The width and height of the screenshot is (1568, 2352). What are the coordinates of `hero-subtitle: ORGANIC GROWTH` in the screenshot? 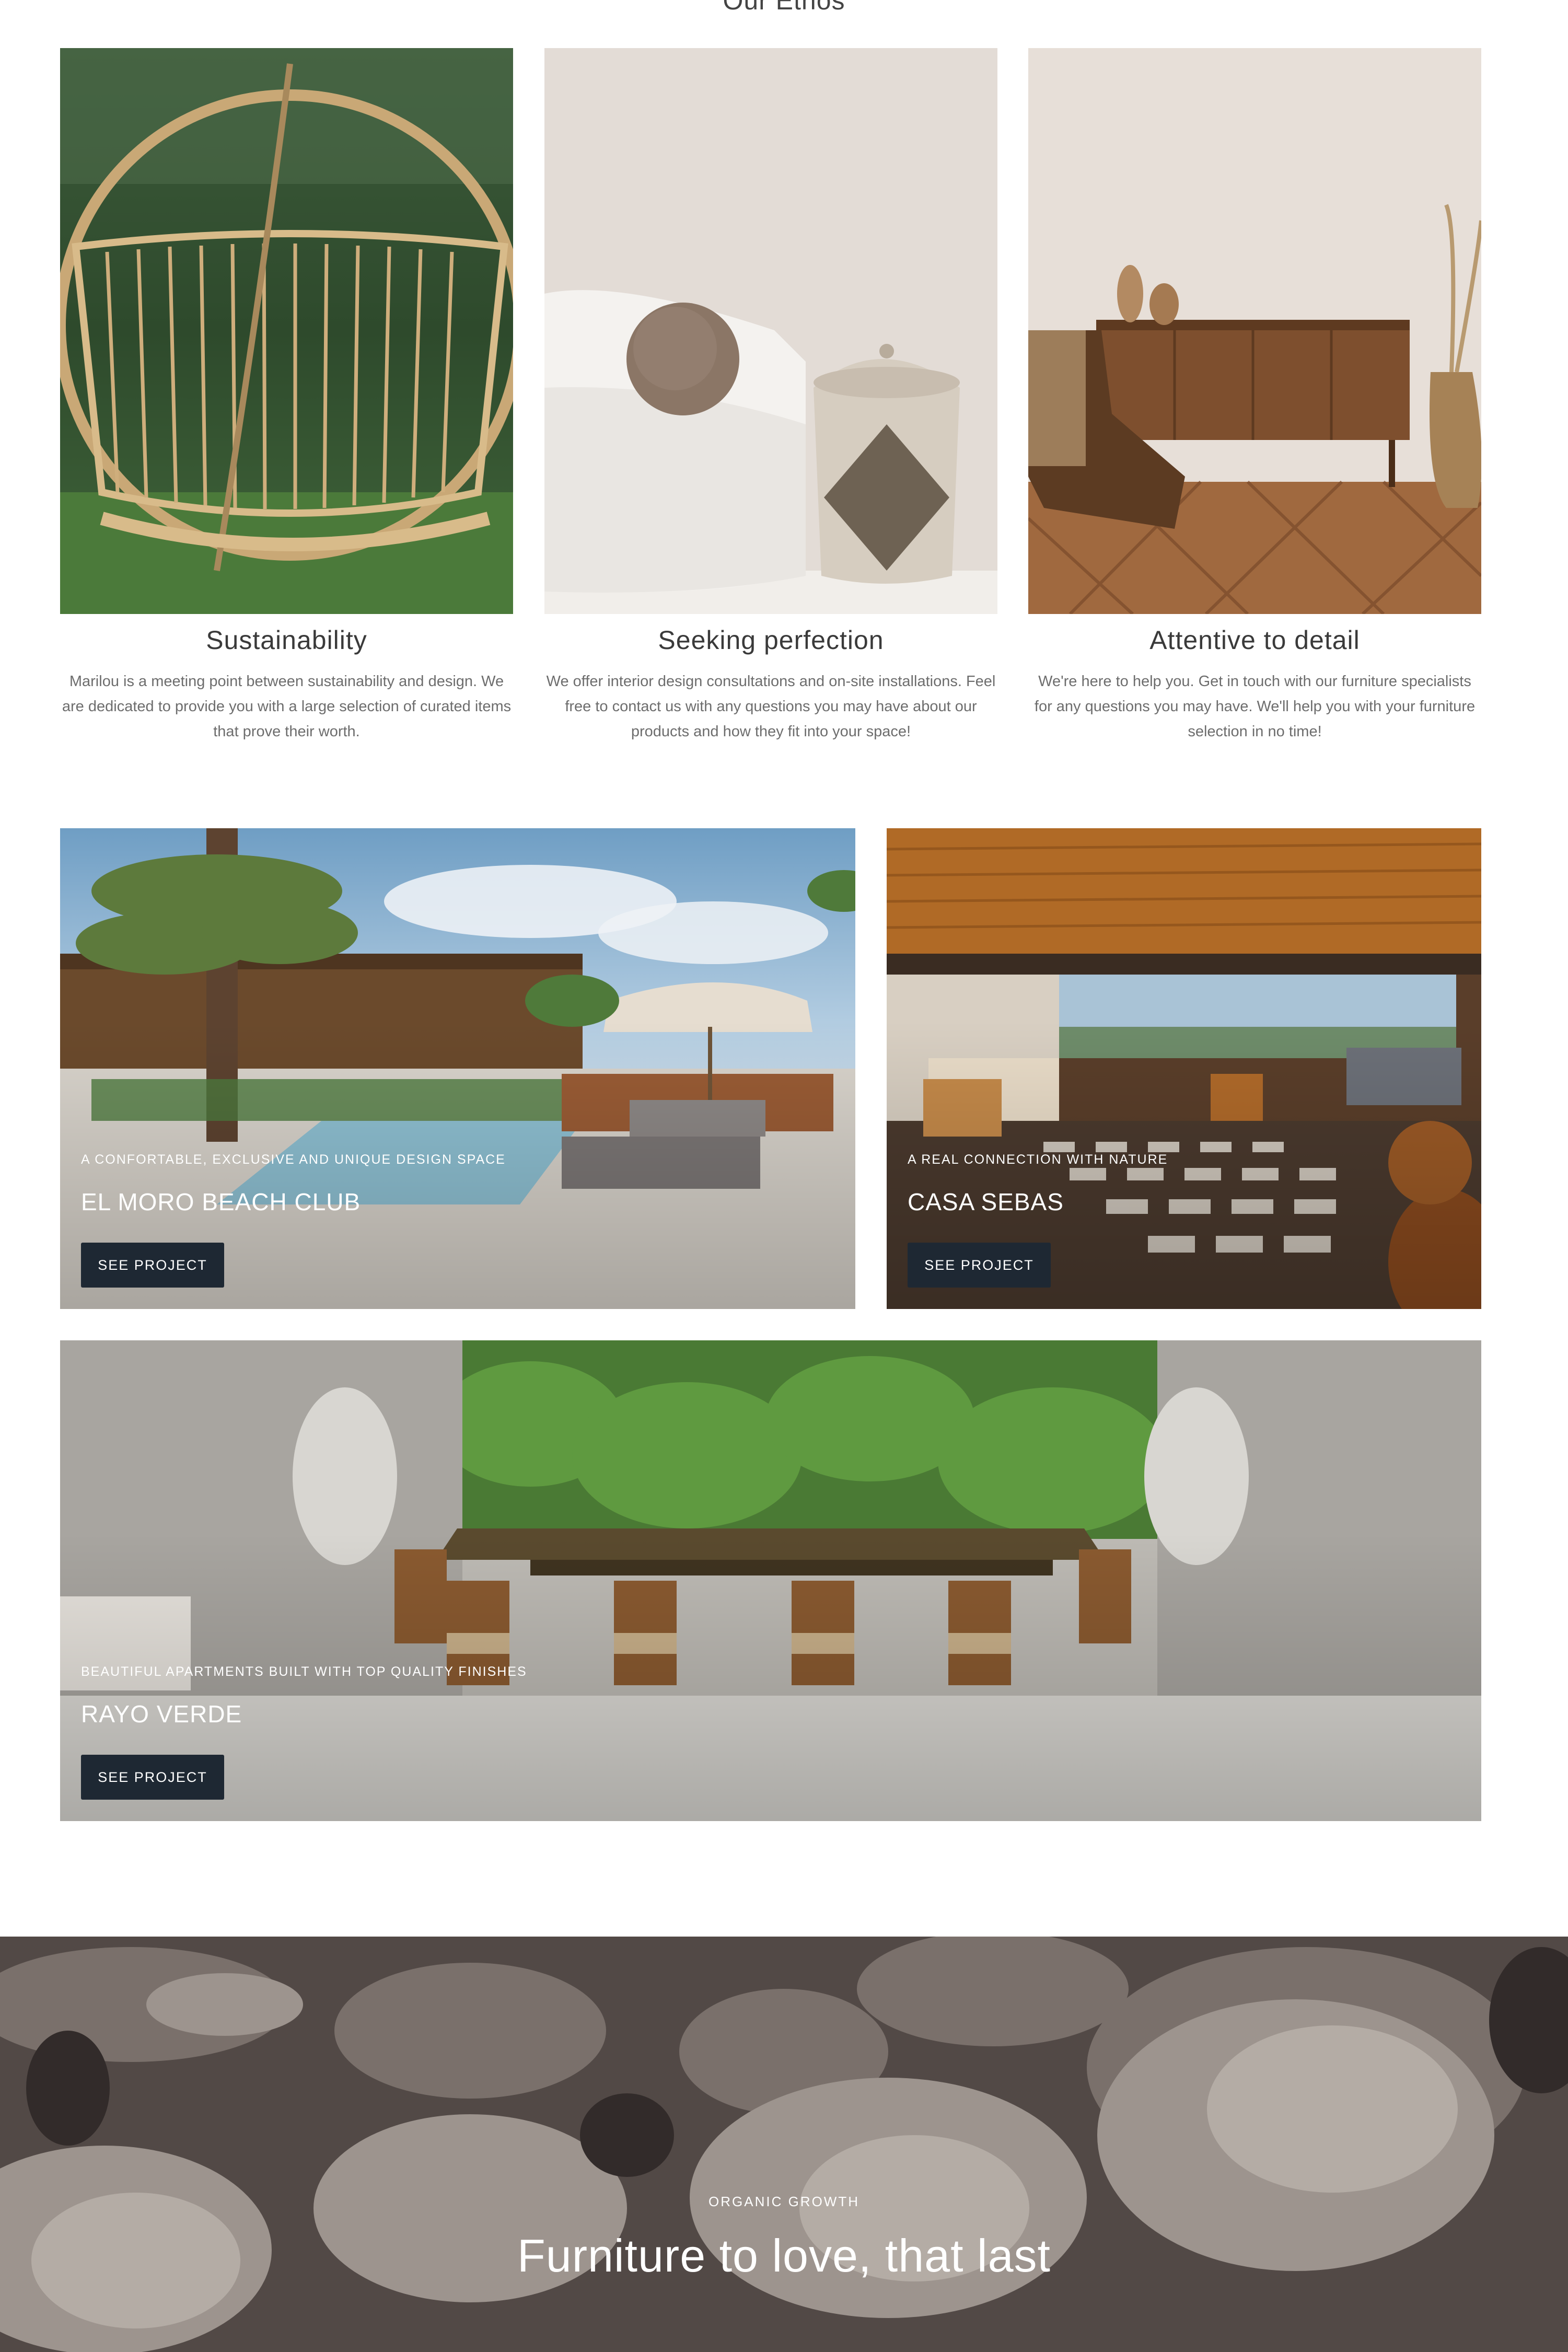 It's located at (784, 2202).